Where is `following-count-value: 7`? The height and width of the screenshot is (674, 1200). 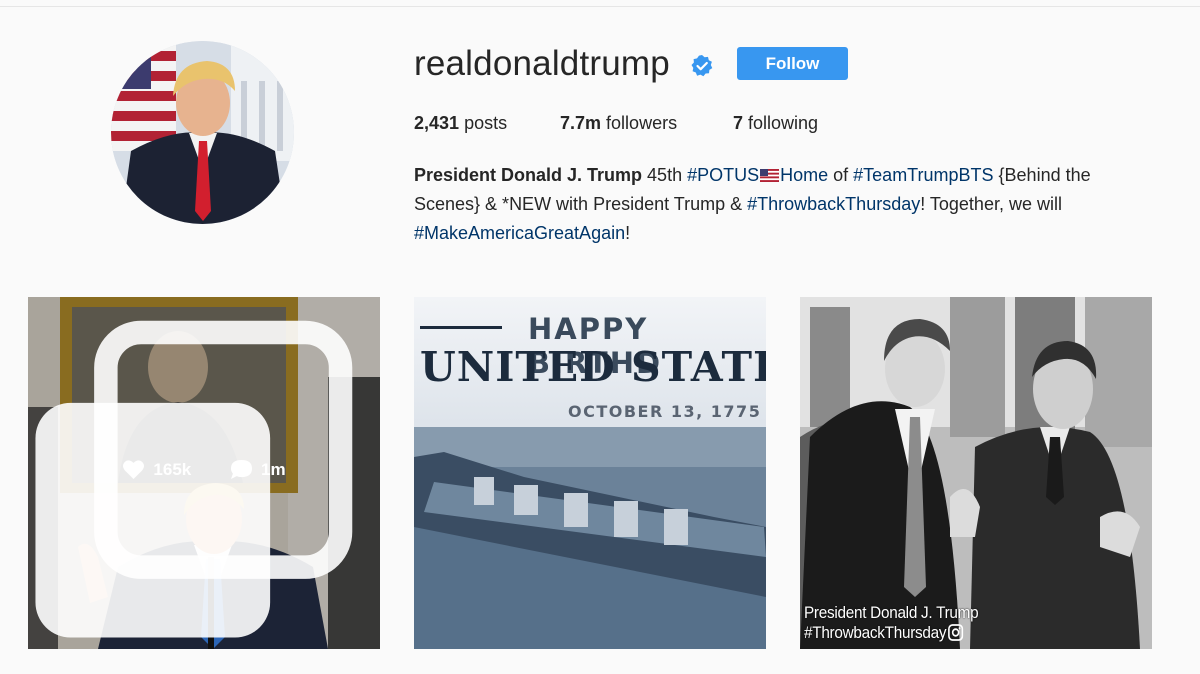
following-count-value: 7 is located at coordinates (738, 123).